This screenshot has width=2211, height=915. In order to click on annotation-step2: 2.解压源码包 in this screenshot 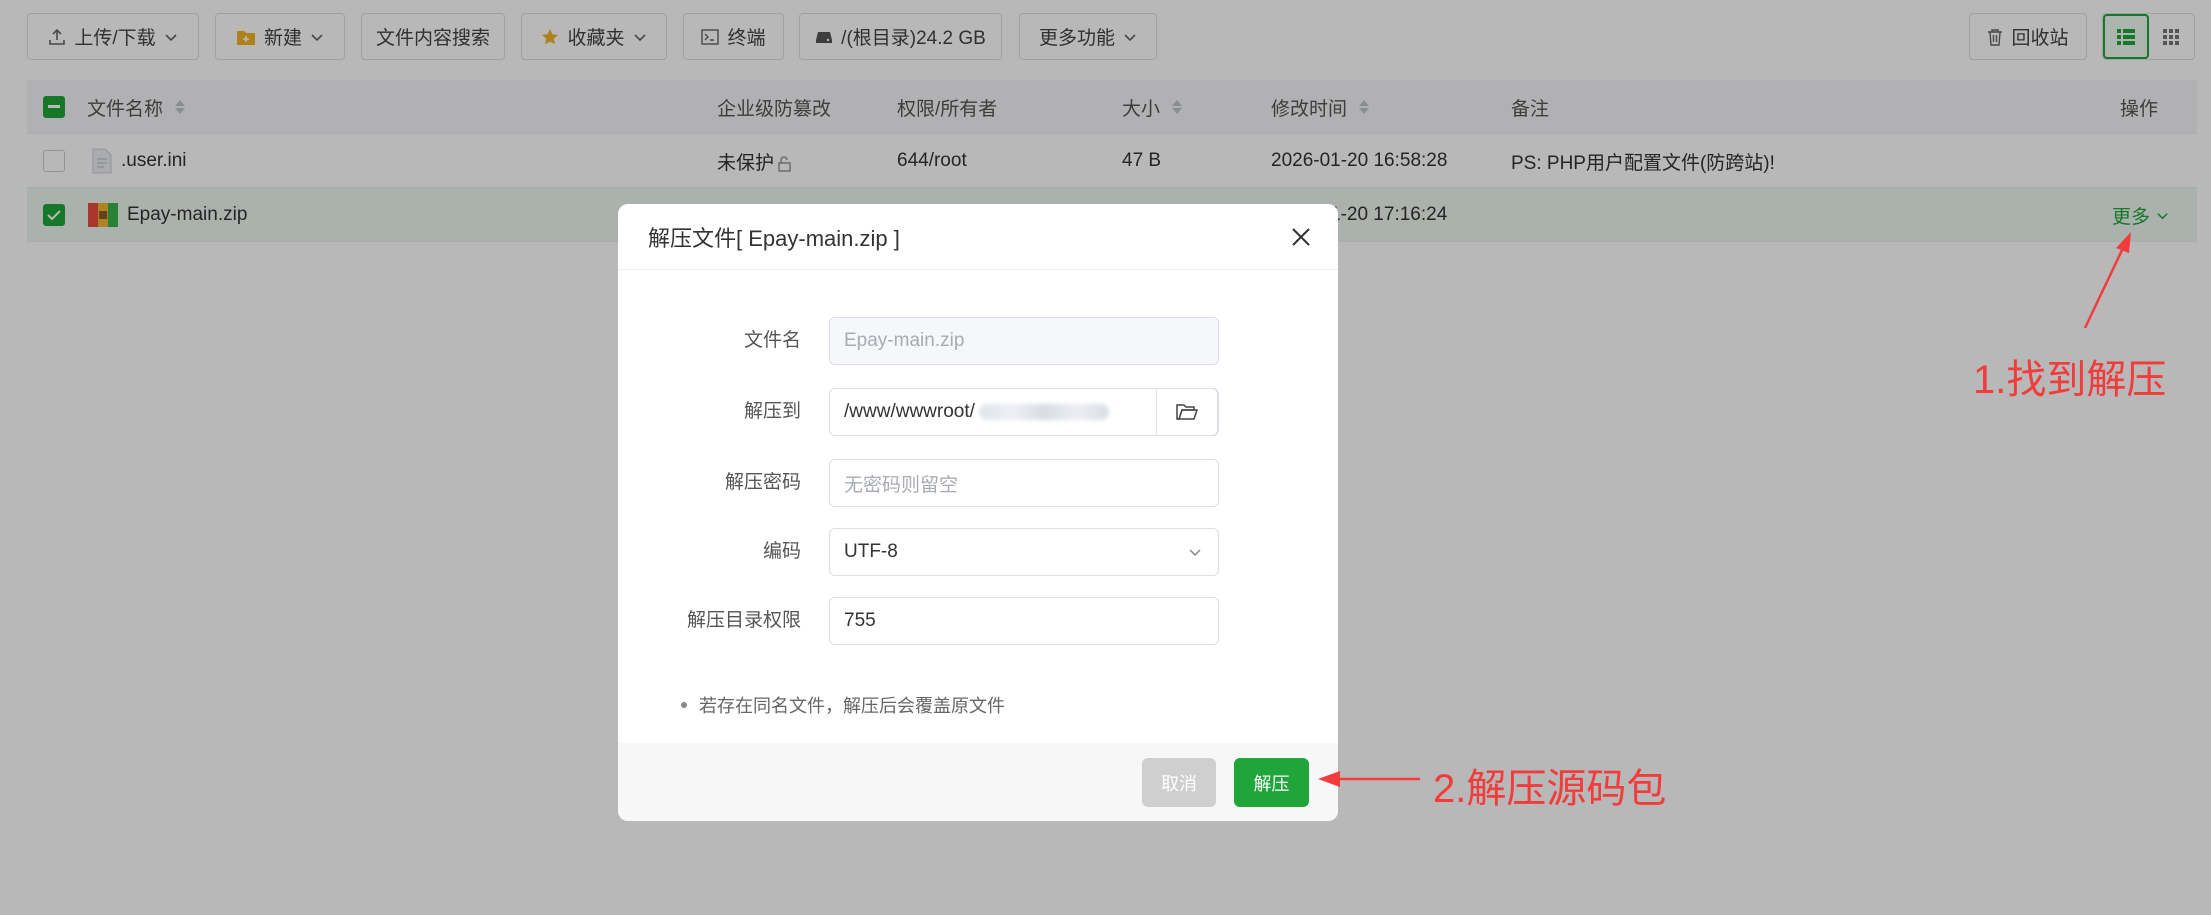, I will do `click(1550, 789)`.